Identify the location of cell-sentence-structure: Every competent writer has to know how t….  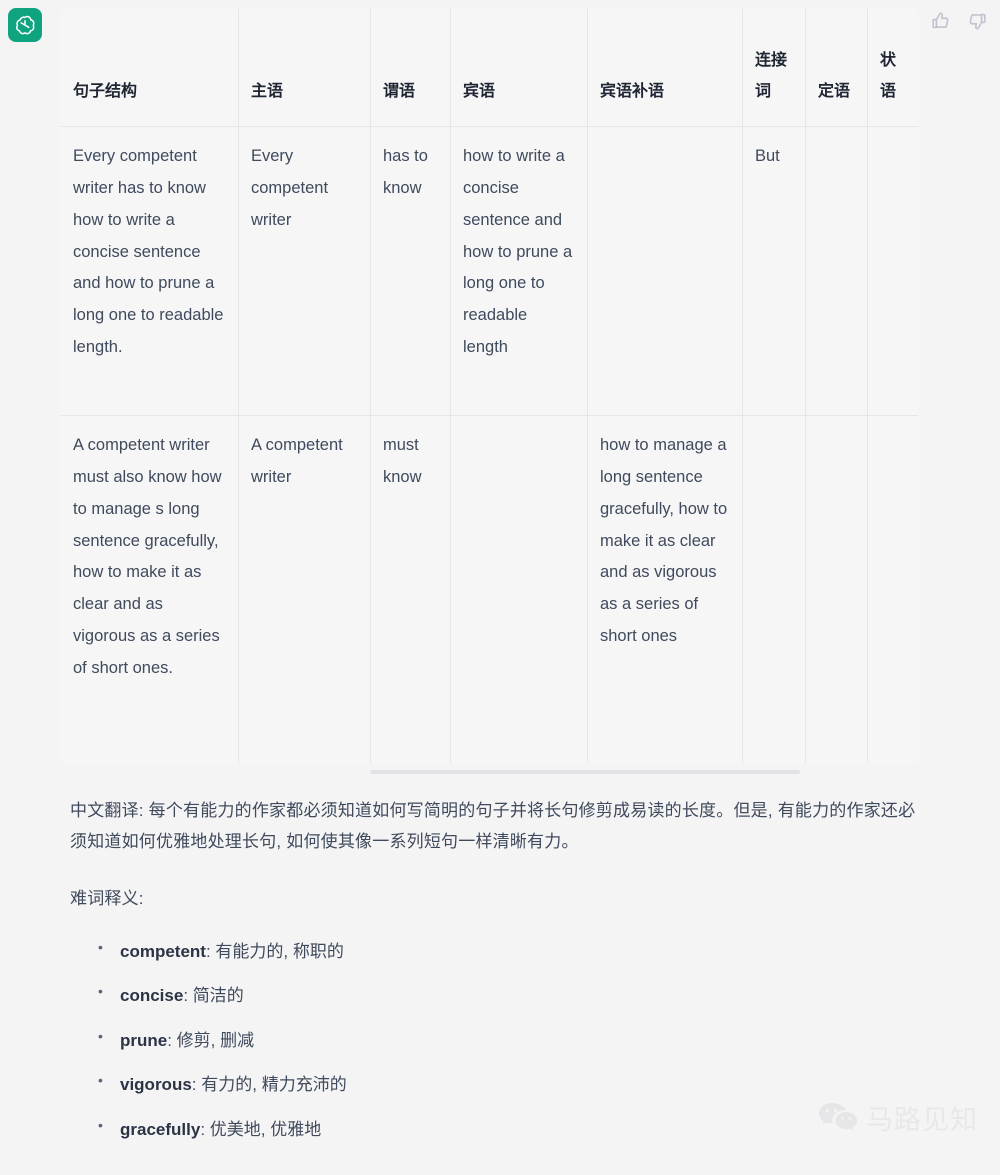
(150, 271).